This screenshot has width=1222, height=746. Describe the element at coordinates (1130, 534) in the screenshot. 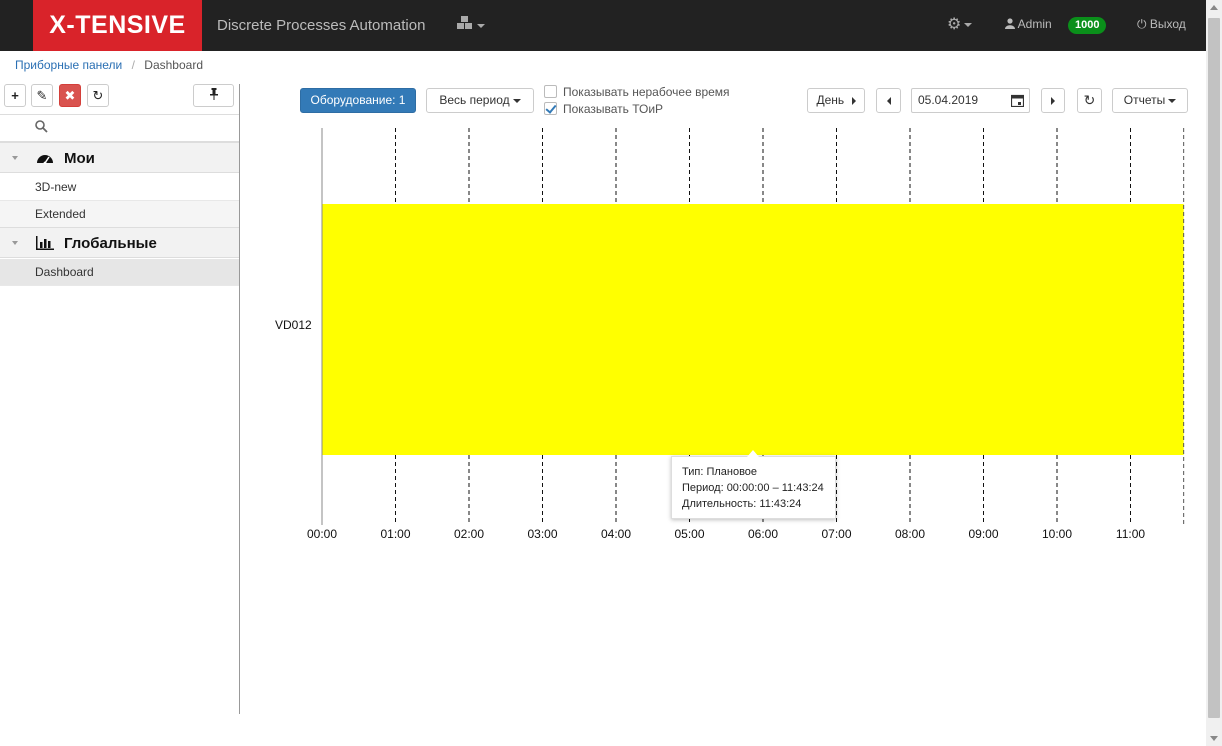

I see `x-tick-label: 11:00` at that location.